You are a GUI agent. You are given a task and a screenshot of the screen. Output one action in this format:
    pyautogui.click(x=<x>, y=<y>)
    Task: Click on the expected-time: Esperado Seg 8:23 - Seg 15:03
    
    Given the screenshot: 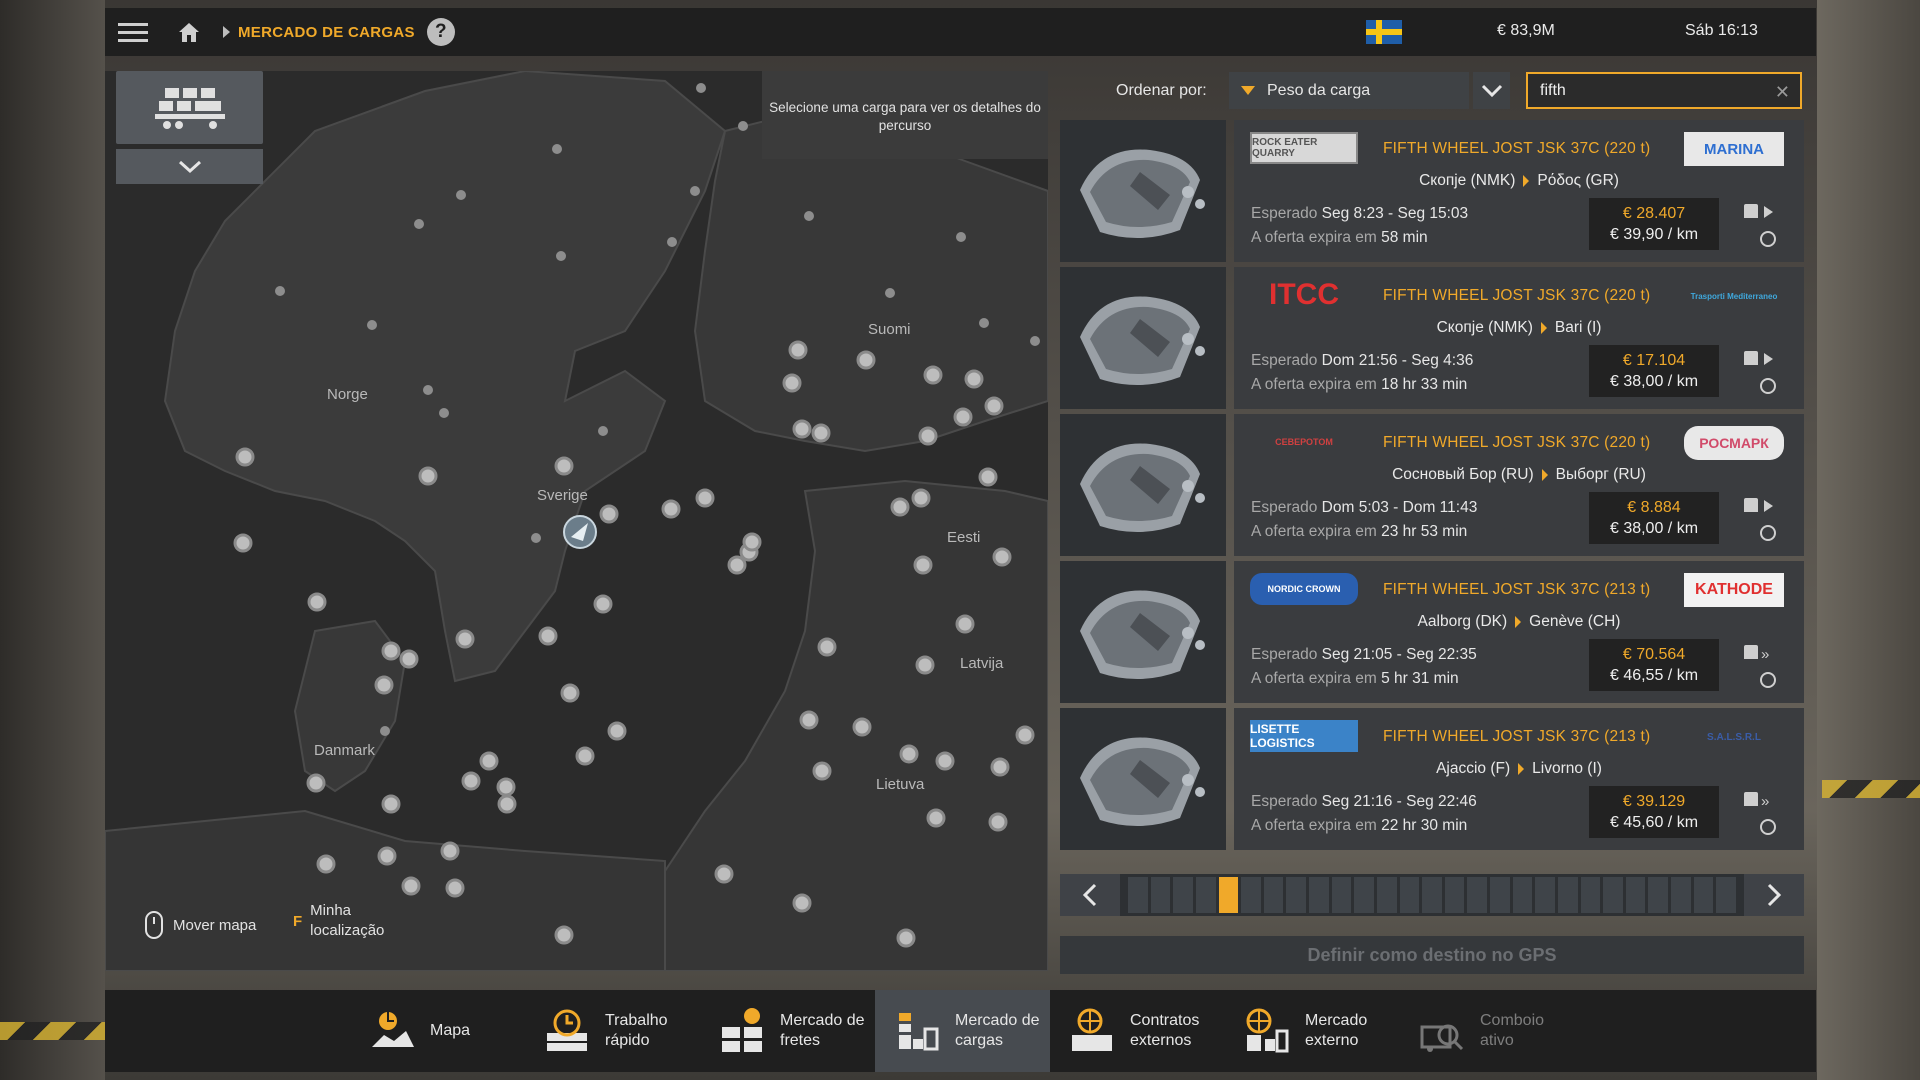 What is the action you would take?
    pyautogui.click(x=1359, y=214)
    